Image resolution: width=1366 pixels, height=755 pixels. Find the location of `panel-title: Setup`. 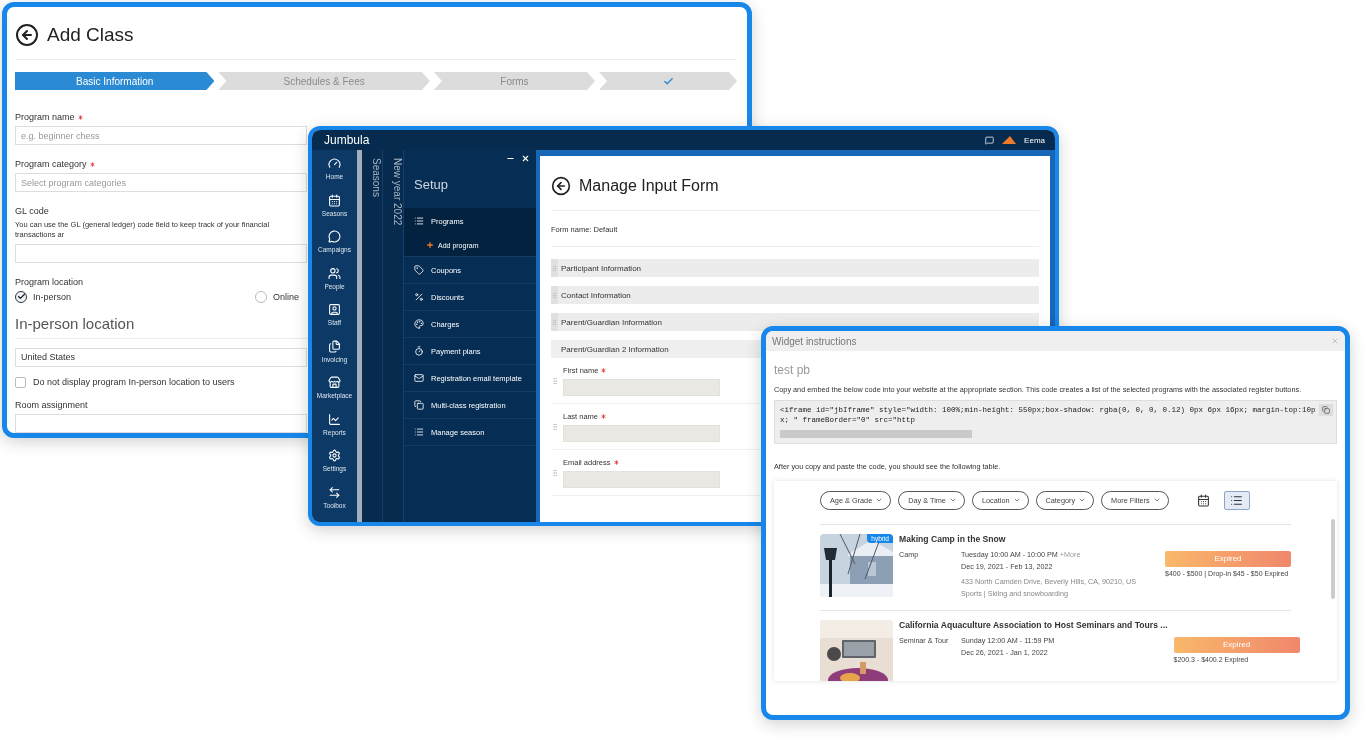

panel-title: Setup is located at coordinates (431, 185).